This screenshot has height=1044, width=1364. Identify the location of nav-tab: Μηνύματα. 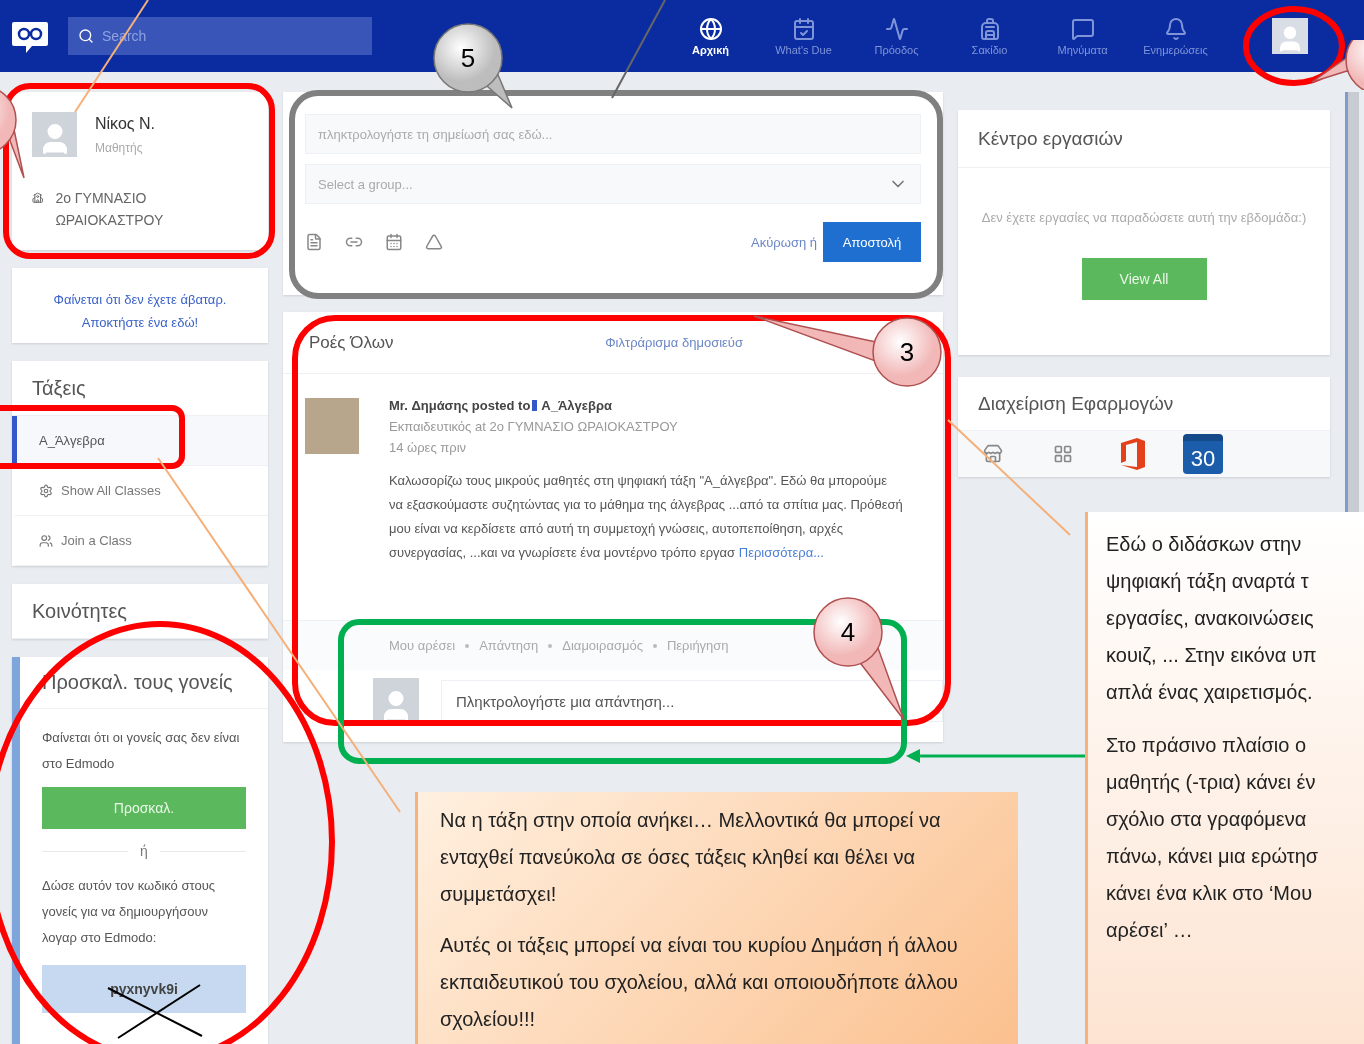
(1082, 36).